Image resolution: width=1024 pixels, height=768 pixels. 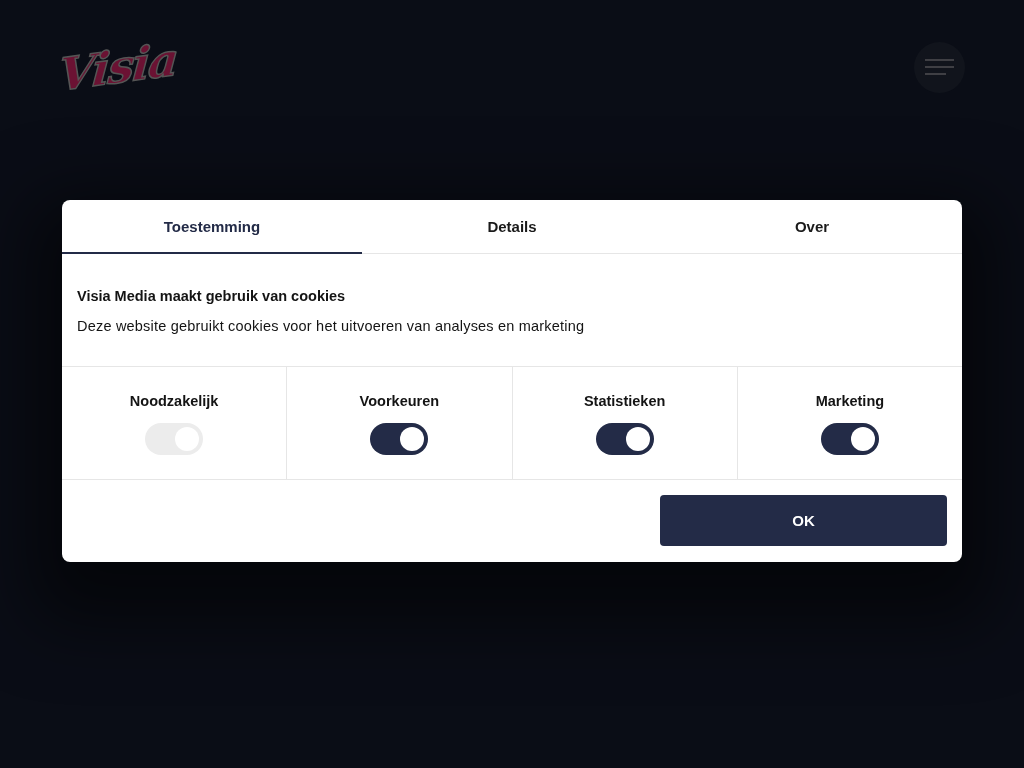 I want to click on dialog-description: Deze website gebruikt cookies voor het uitvoeren van analyses en marketing, so click(x=331, y=326).